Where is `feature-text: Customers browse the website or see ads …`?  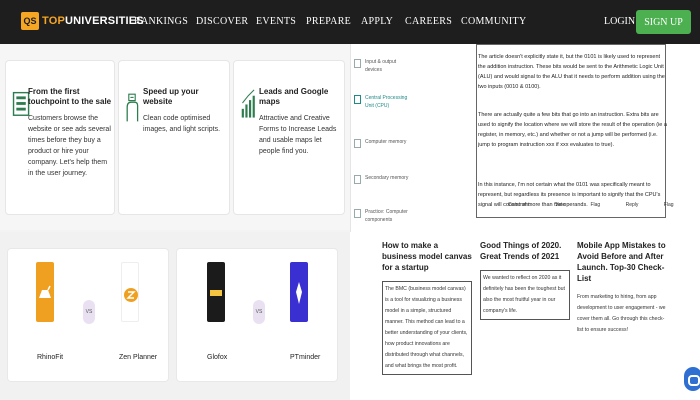 feature-text: Customers browse the website or see ads … is located at coordinates (69, 146).